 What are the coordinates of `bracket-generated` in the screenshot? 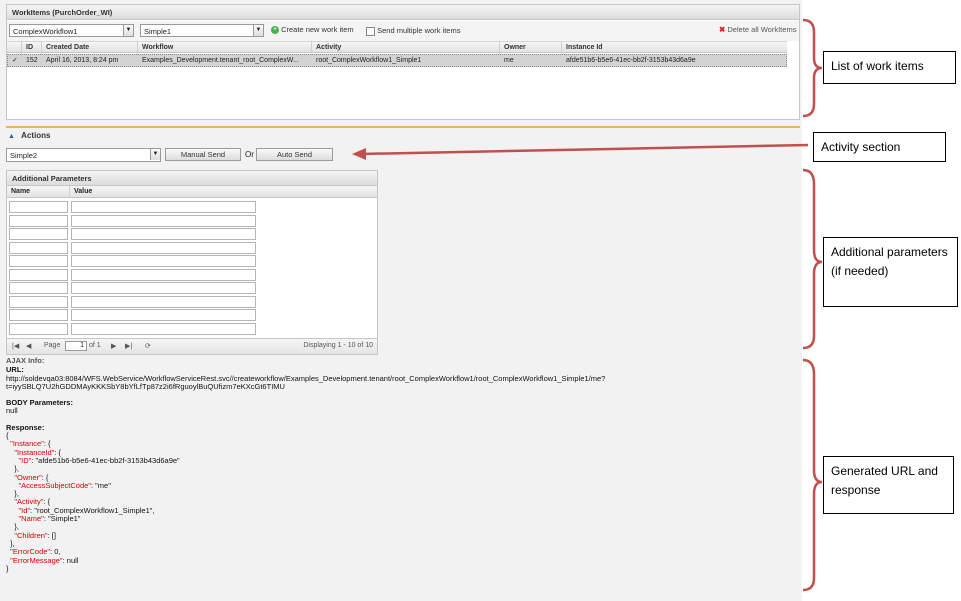 It's located at (812, 475).